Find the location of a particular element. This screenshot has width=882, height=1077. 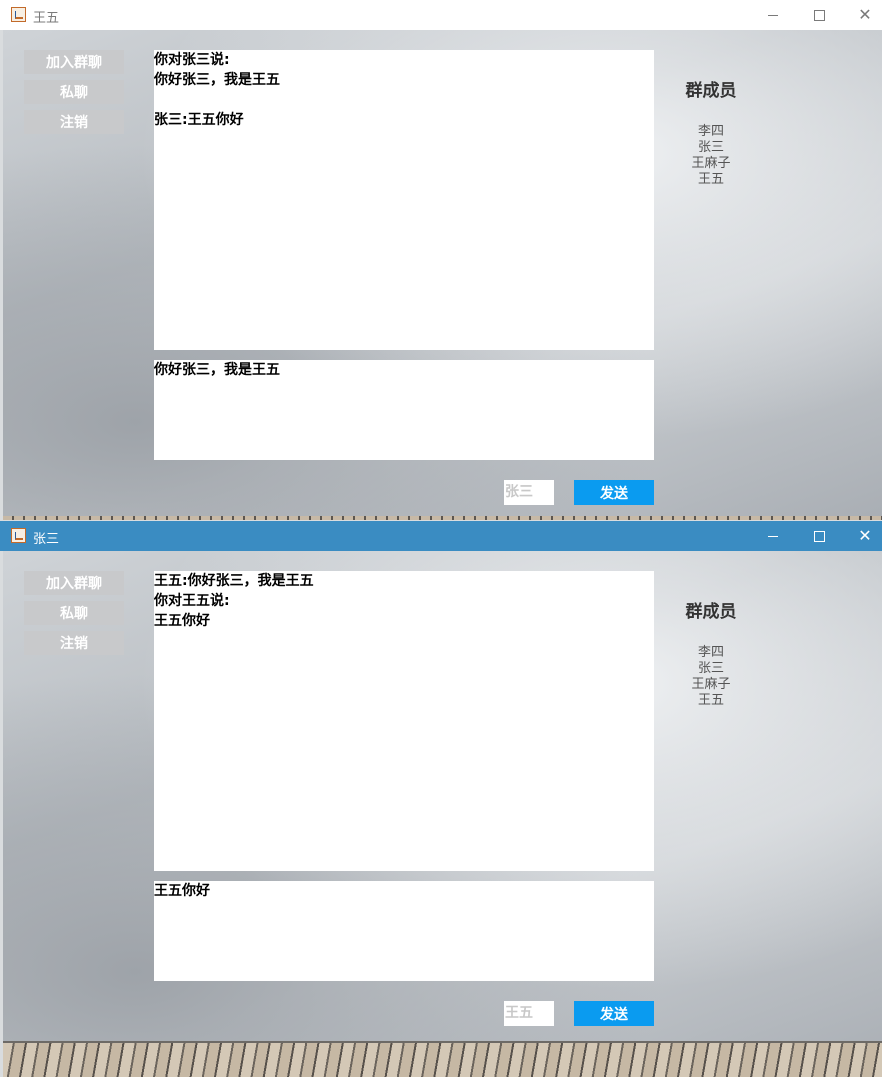

chat-message: 你对张三说: is located at coordinates (192, 60).